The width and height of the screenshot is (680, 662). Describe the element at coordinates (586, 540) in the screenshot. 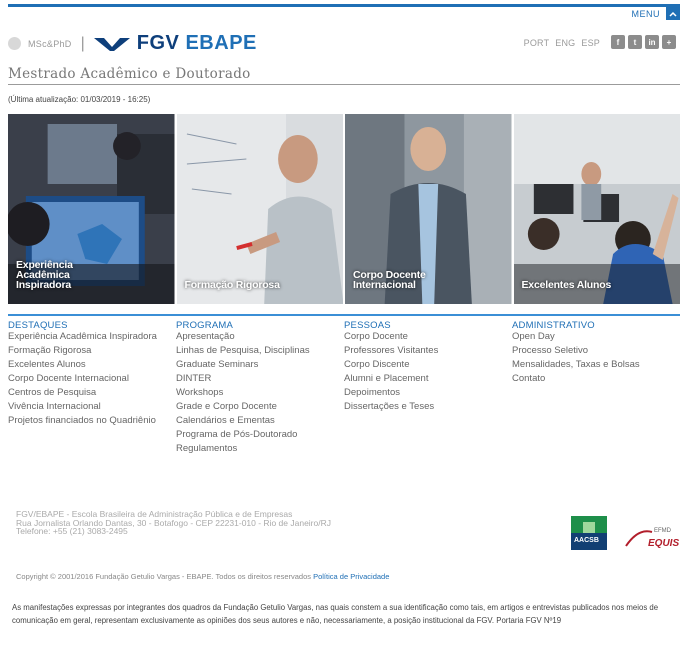

I see `aacsb-label: AACSB` at that location.